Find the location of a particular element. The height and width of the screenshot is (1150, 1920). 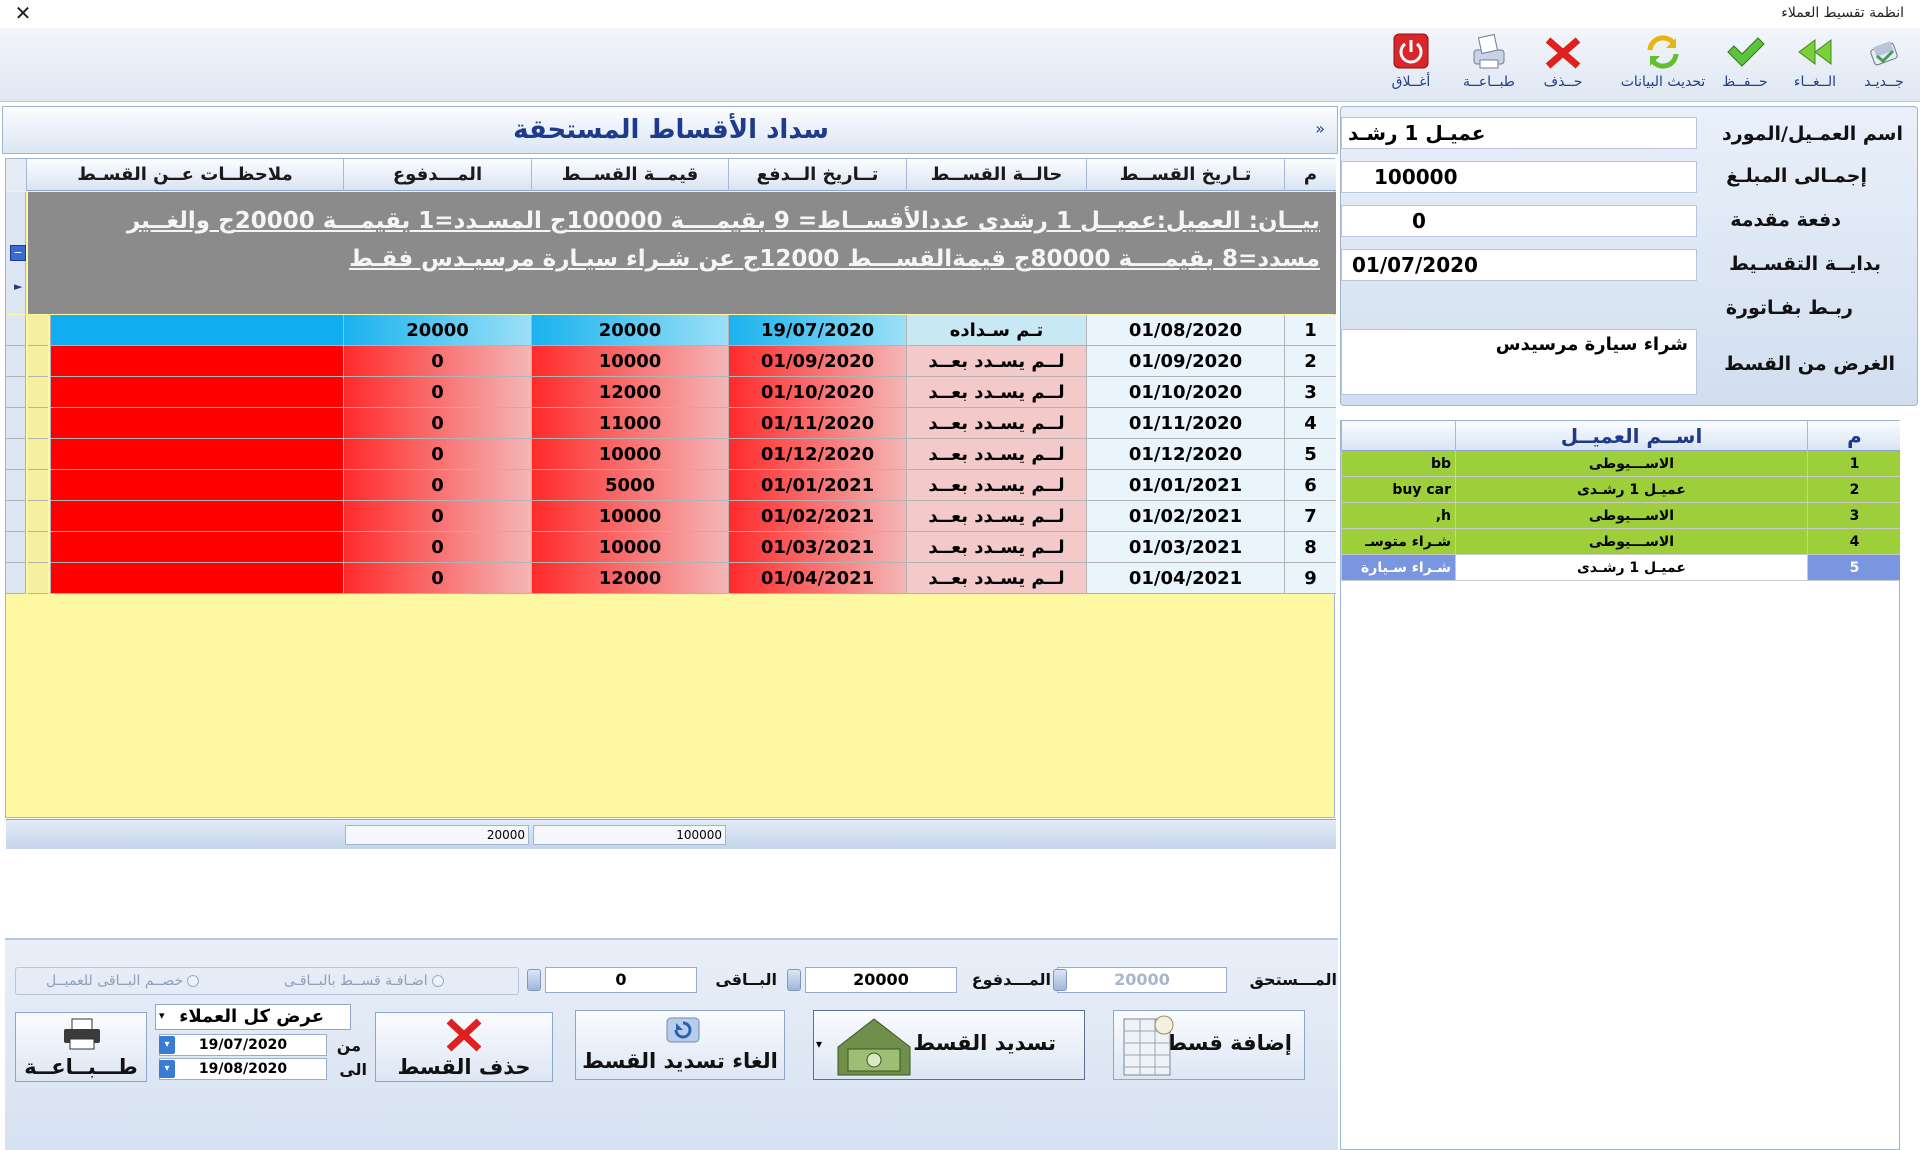

customers-column-note is located at coordinates (1398, 436).